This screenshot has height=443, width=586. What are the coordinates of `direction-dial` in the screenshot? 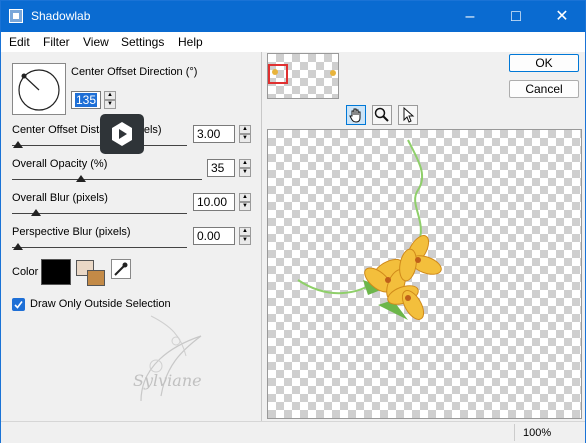 It's located at (39, 89).